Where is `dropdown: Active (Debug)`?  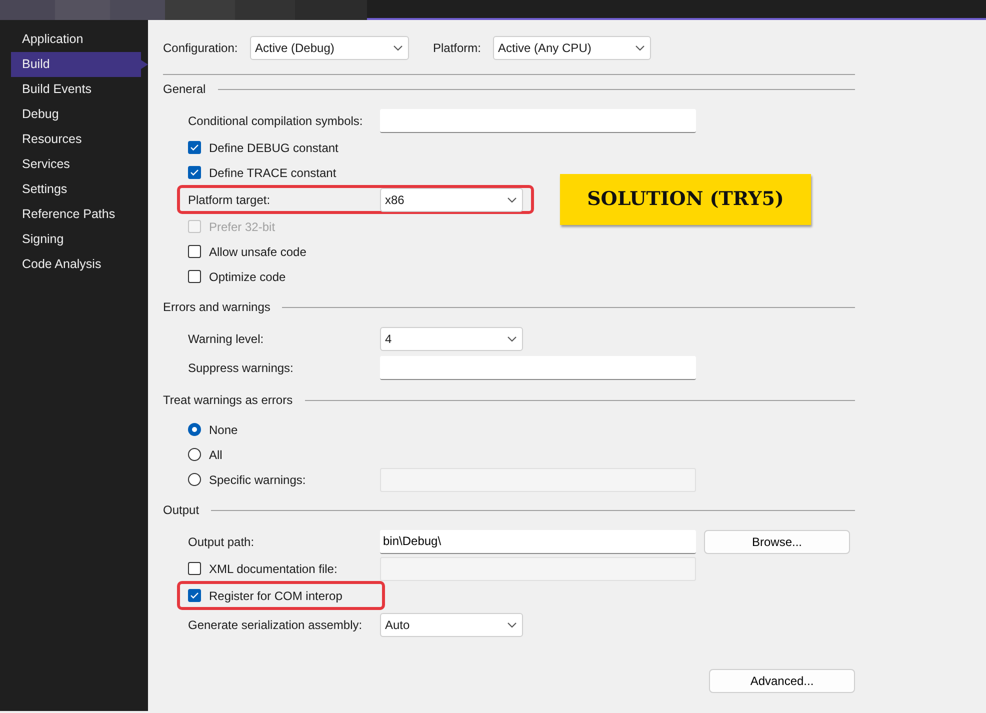
dropdown: Active (Debug) is located at coordinates (329, 48).